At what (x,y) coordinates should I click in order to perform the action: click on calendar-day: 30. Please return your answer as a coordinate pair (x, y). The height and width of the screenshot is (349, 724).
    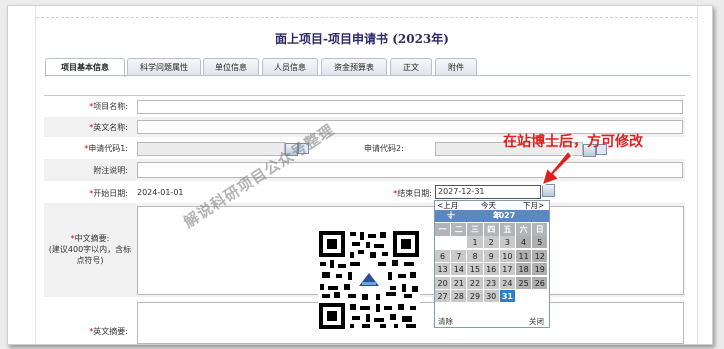
    Looking at the image, I should click on (491, 296).